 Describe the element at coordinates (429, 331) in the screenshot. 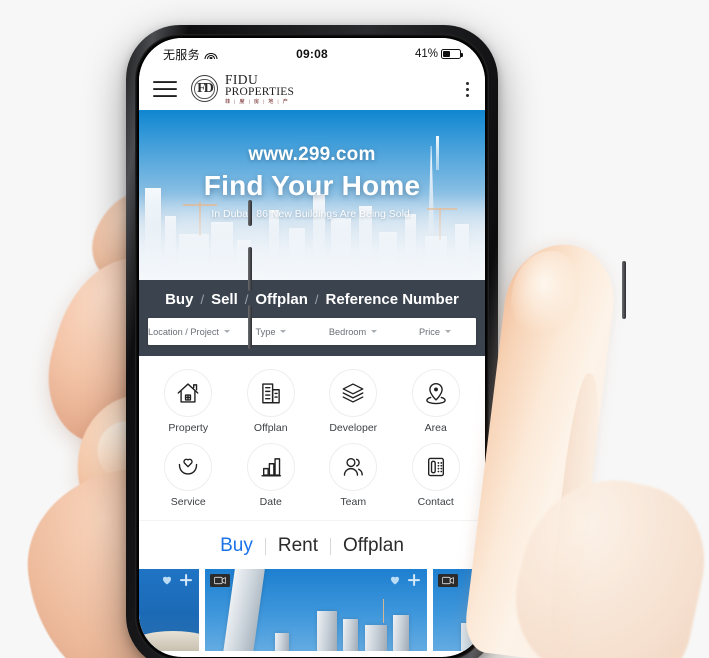

I see `filter-price-label: Price` at that location.